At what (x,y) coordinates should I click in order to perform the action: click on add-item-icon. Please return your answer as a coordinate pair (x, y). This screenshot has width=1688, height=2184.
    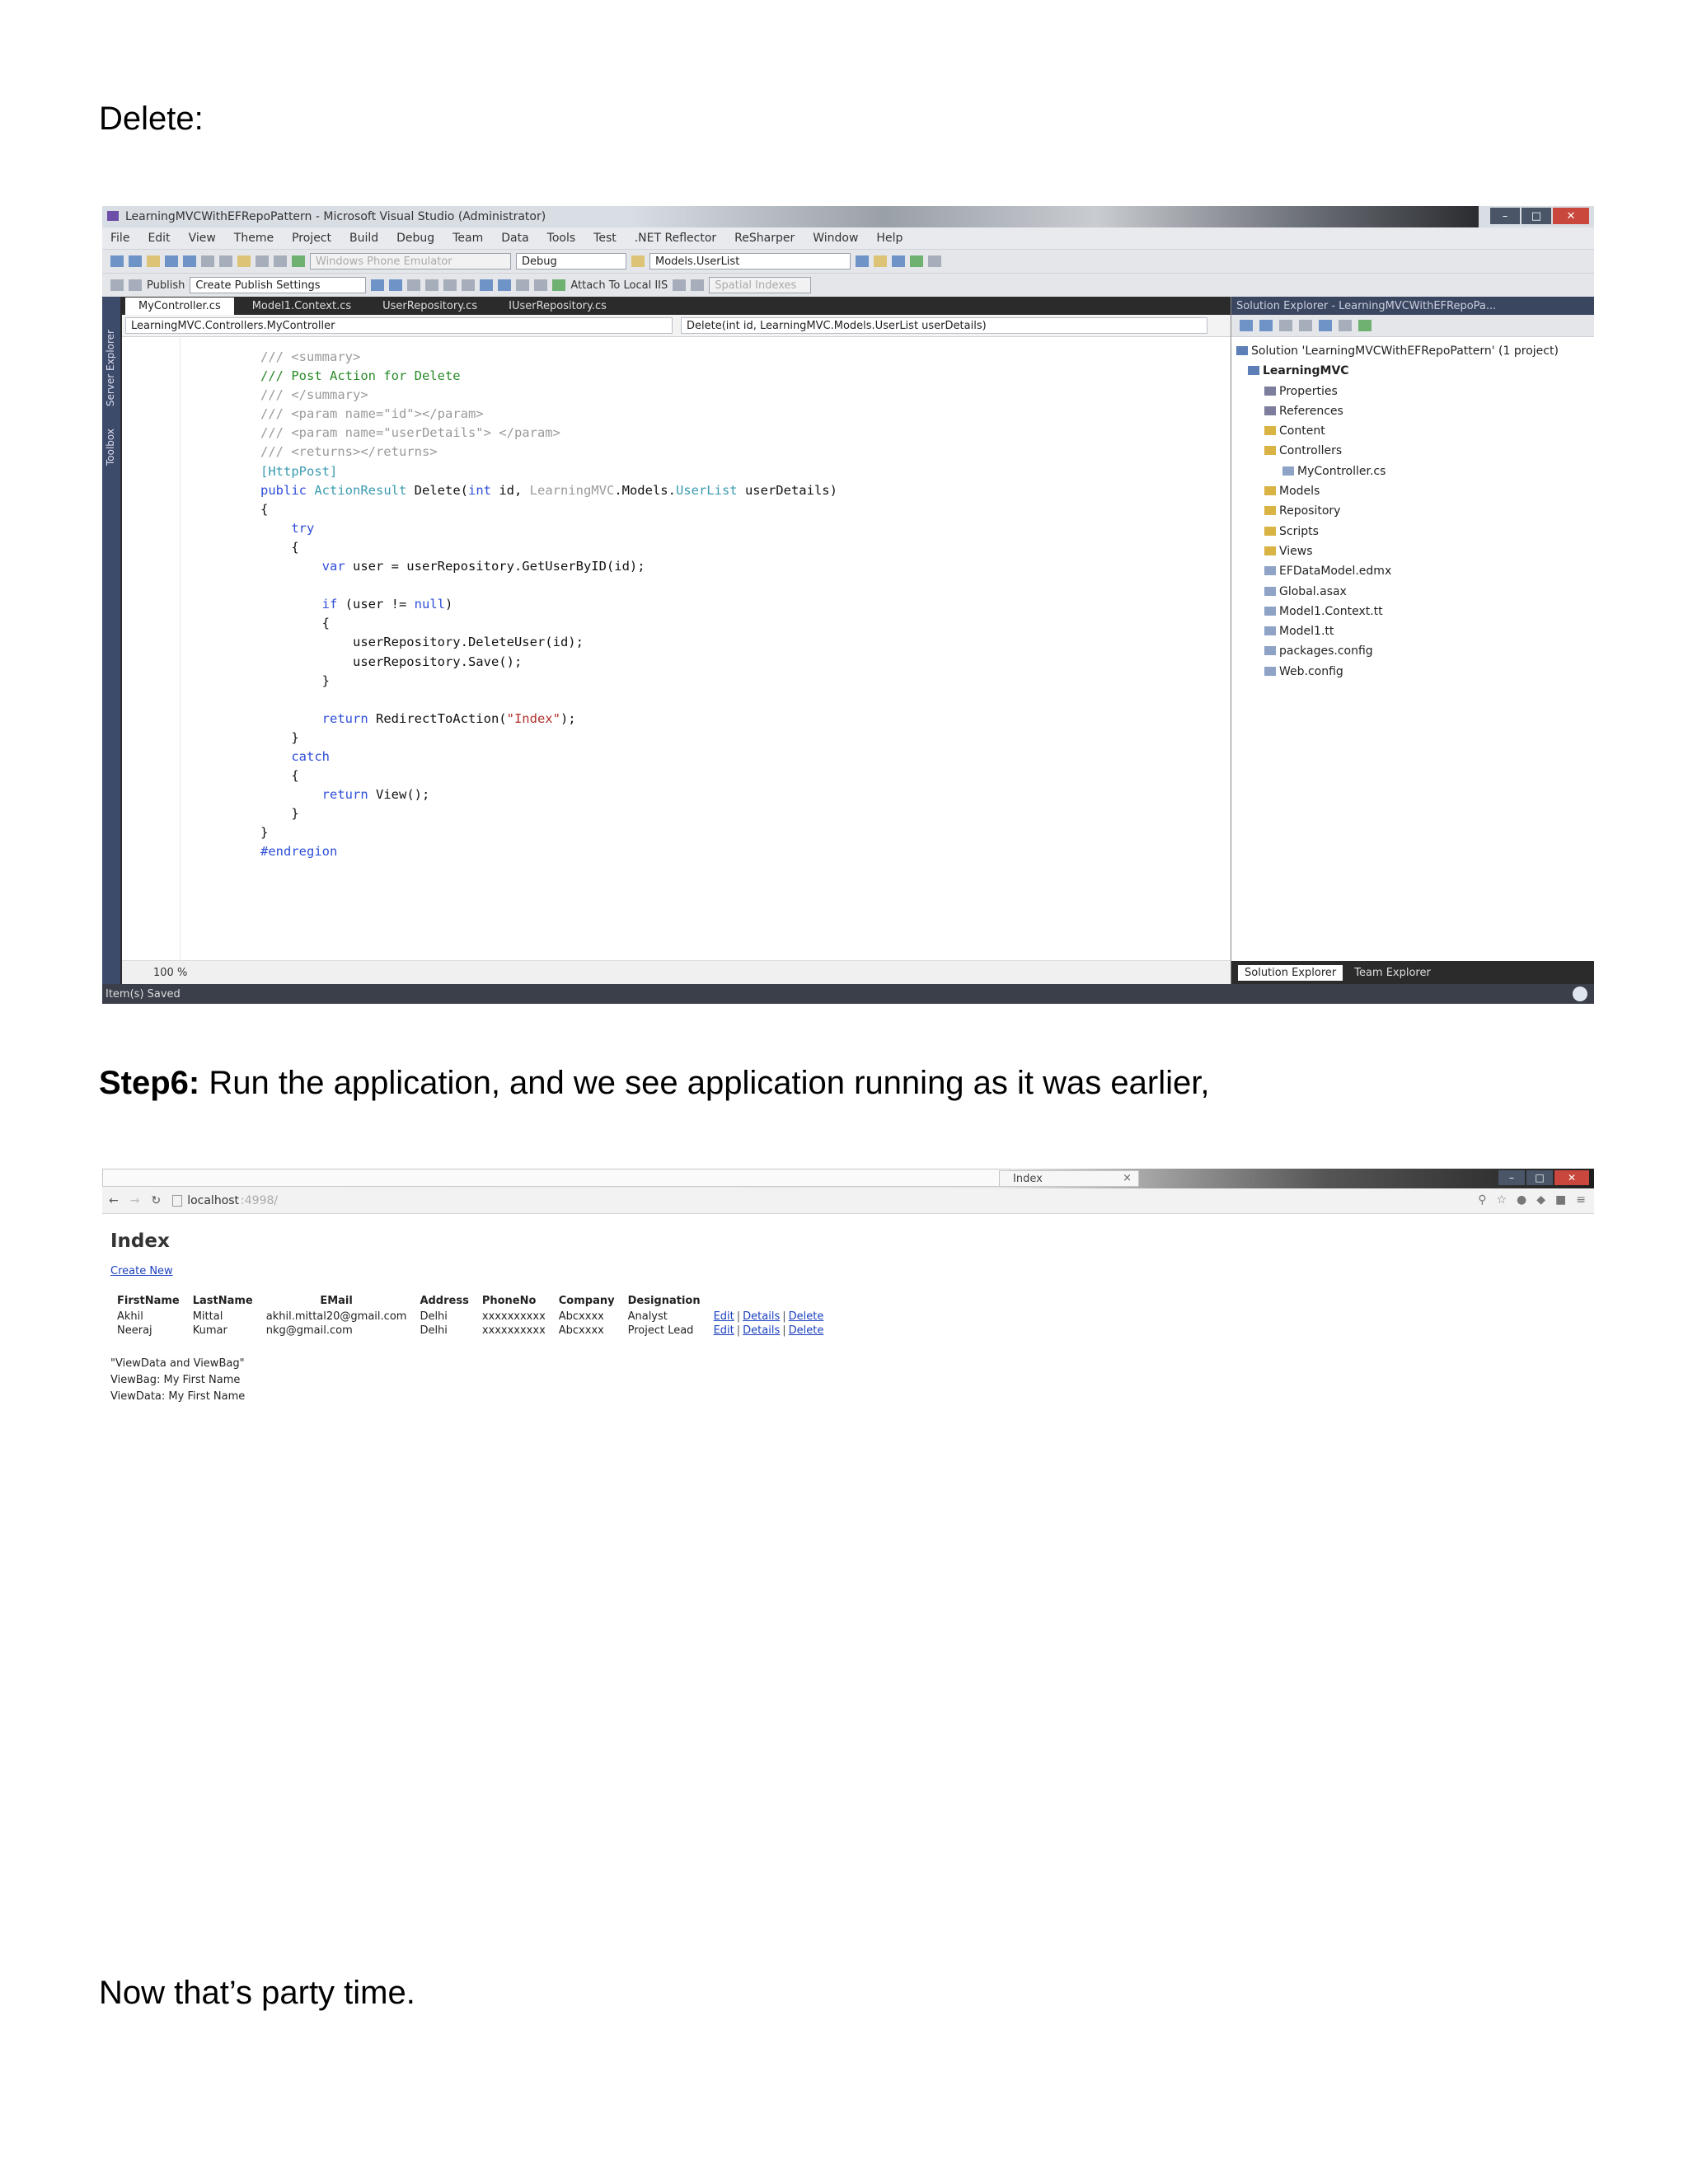
    Looking at the image, I should click on (135, 261).